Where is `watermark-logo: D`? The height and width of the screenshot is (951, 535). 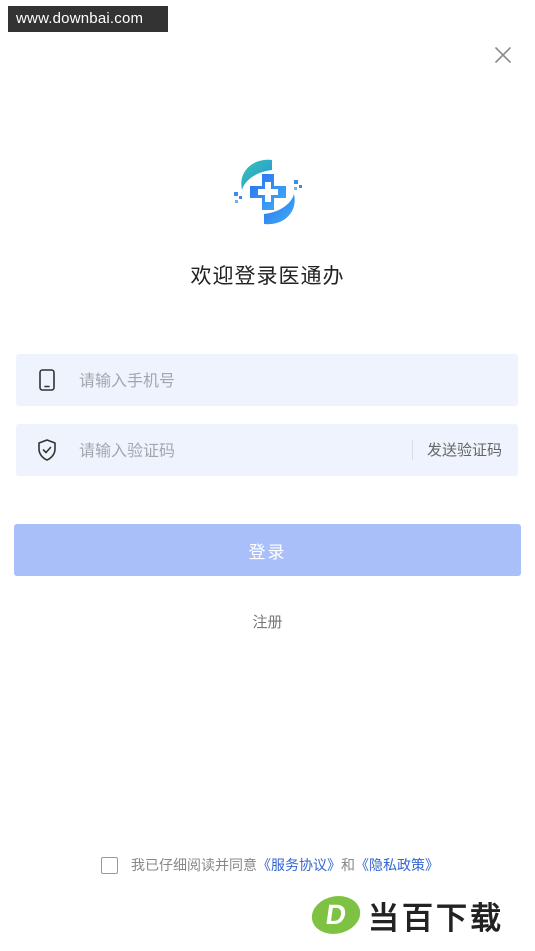 watermark-logo: D is located at coordinates (336, 915).